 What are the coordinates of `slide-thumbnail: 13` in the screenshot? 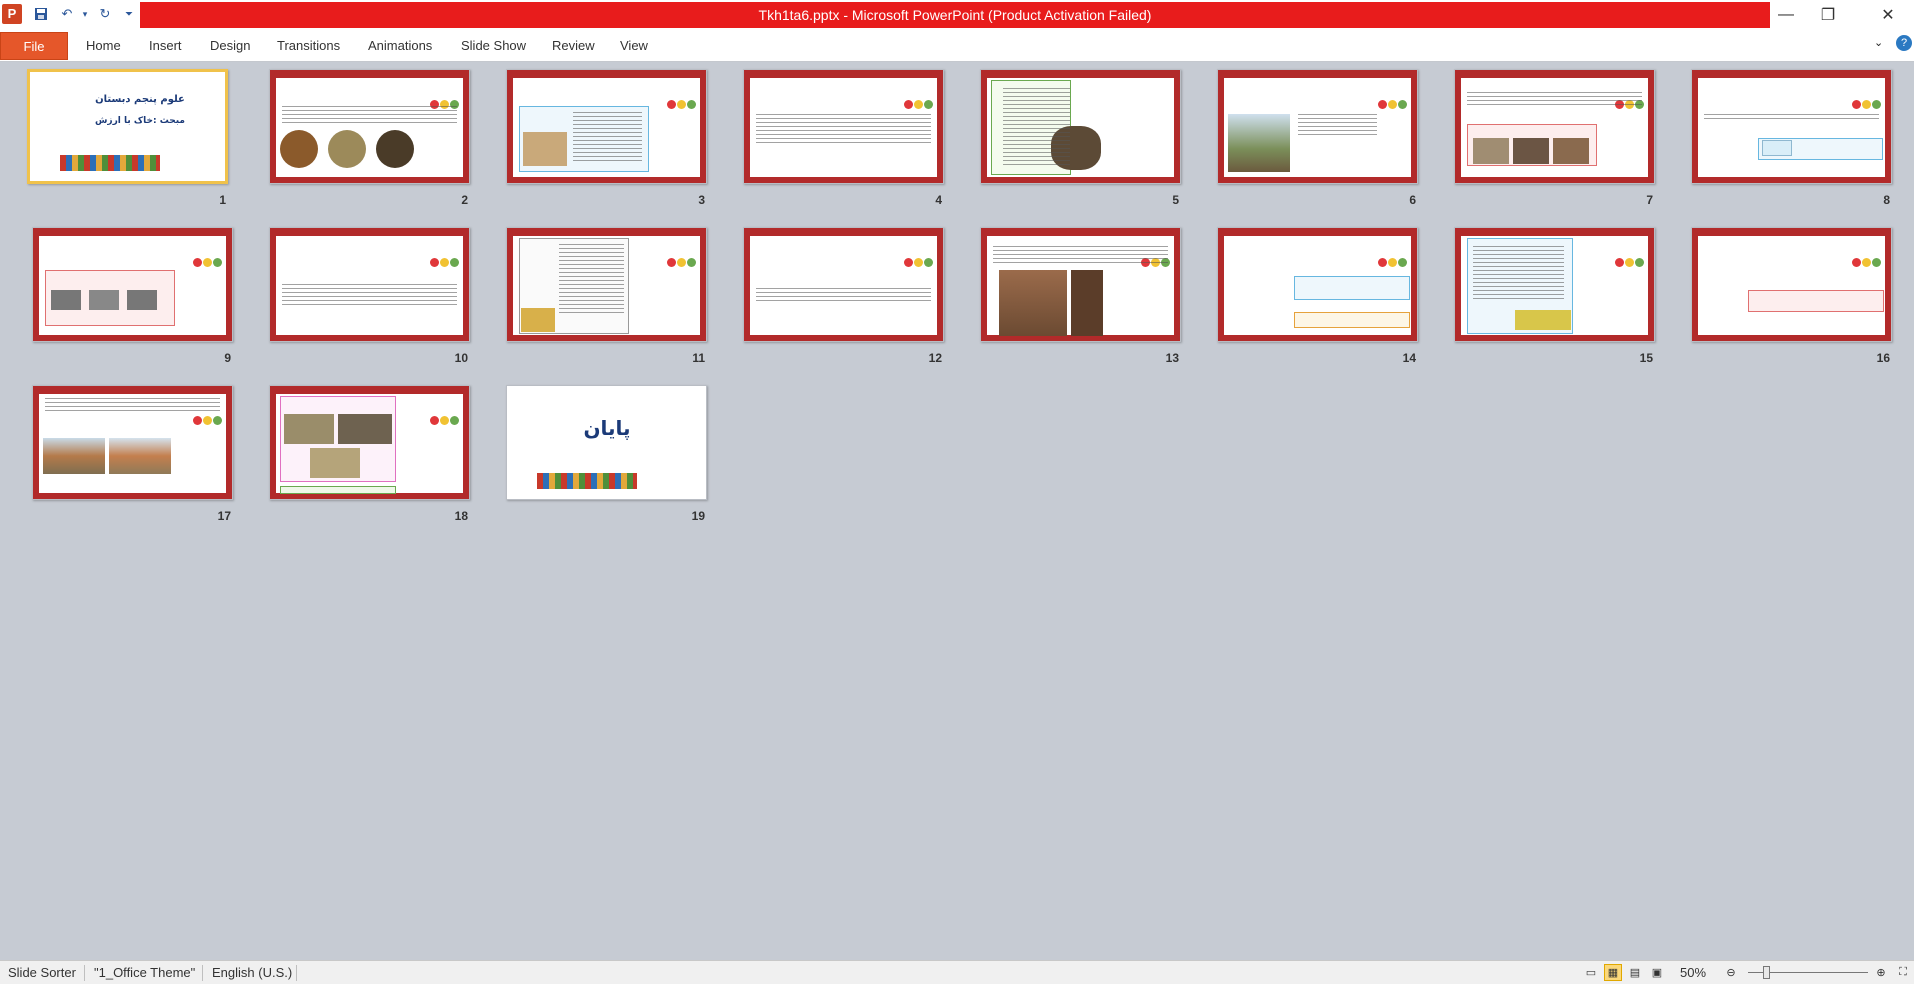 It's located at (1080, 297).